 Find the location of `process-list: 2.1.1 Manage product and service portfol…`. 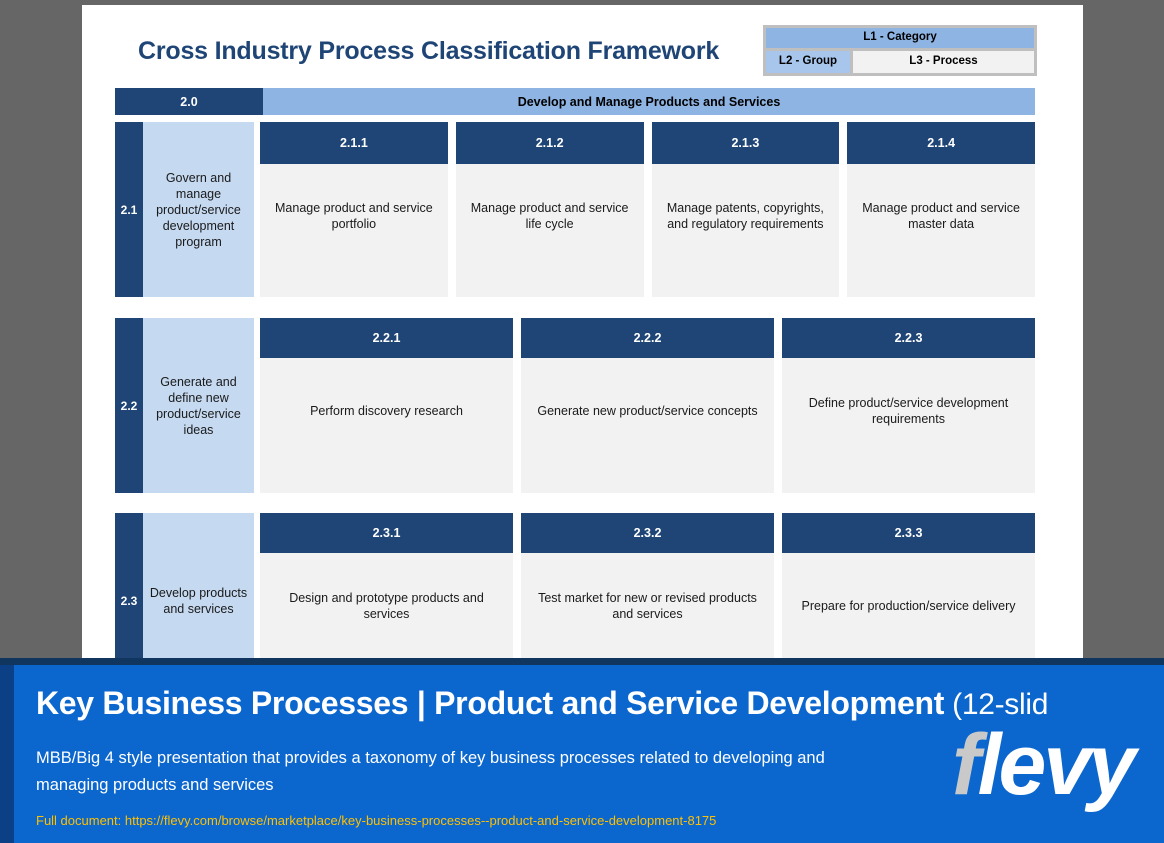

process-list: 2.1.1 Manage product and service portfol… is located at coordinates (647, 209).